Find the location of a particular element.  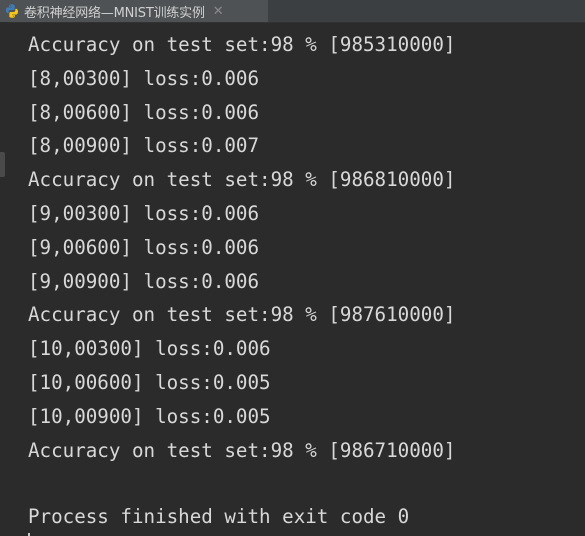

console-line: [9,00300] loss:0.006 is located at coordinates (144, 213).